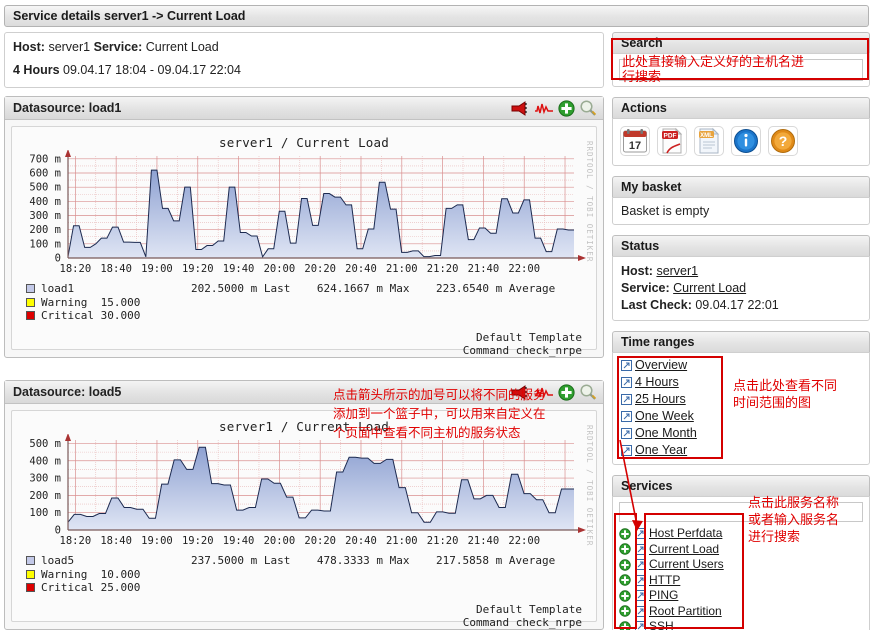 The height and width of the screenshot is (630, 873). I want to click on graph-title-load5: server1 / Current Load, so click(304, 426).